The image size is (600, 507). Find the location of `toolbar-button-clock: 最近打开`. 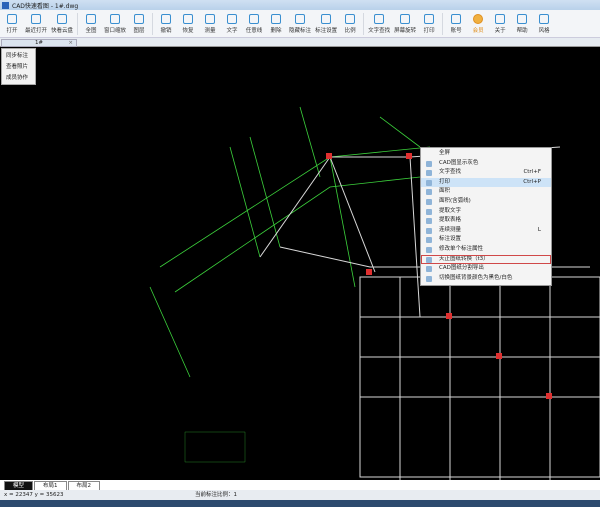

toolbar-button-clock: 最近打开 is located at coordinates (36, 24).